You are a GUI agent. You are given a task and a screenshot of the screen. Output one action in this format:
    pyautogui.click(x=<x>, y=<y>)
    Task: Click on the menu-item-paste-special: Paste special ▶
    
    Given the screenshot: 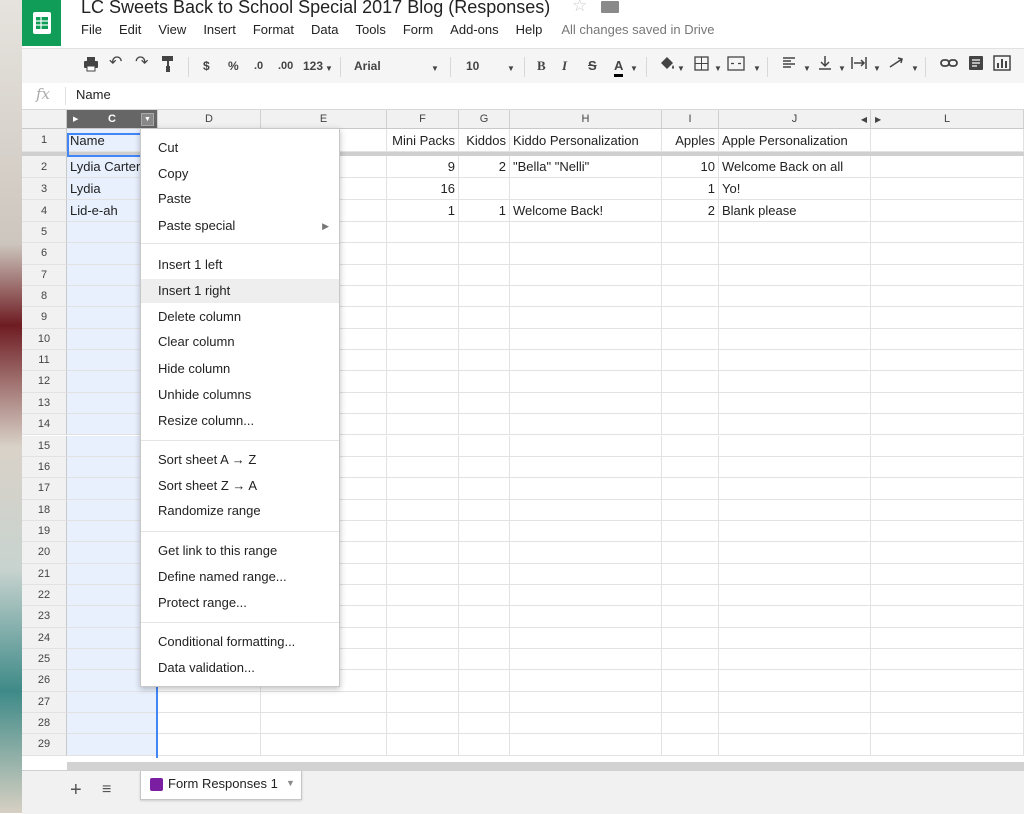 What is the action you would take?
    pyautogui.click(x=240, y=226)
    